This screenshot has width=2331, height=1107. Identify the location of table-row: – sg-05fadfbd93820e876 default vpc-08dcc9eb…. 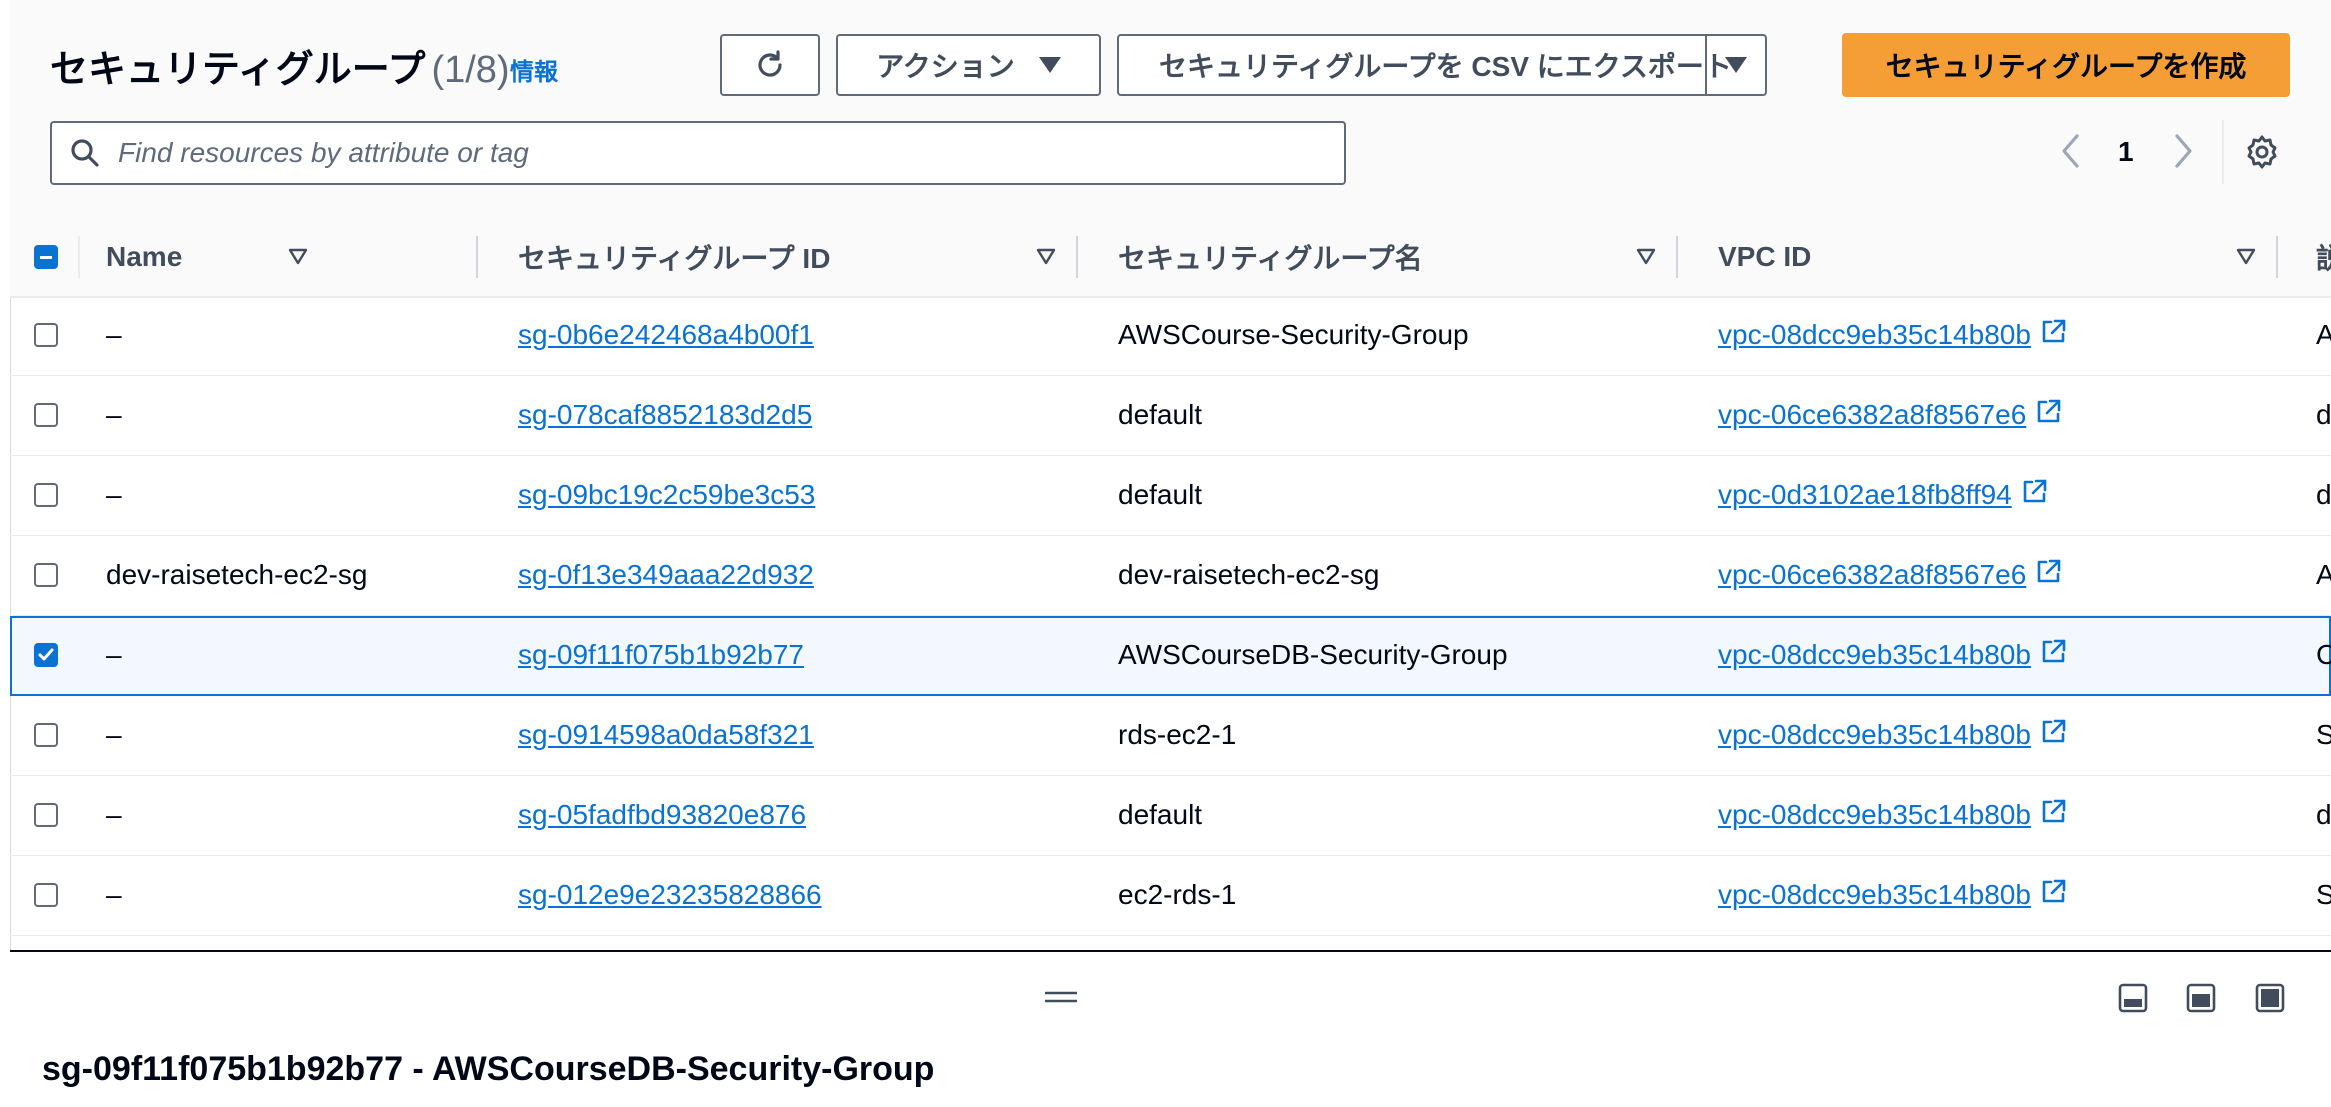
(1170, 816).